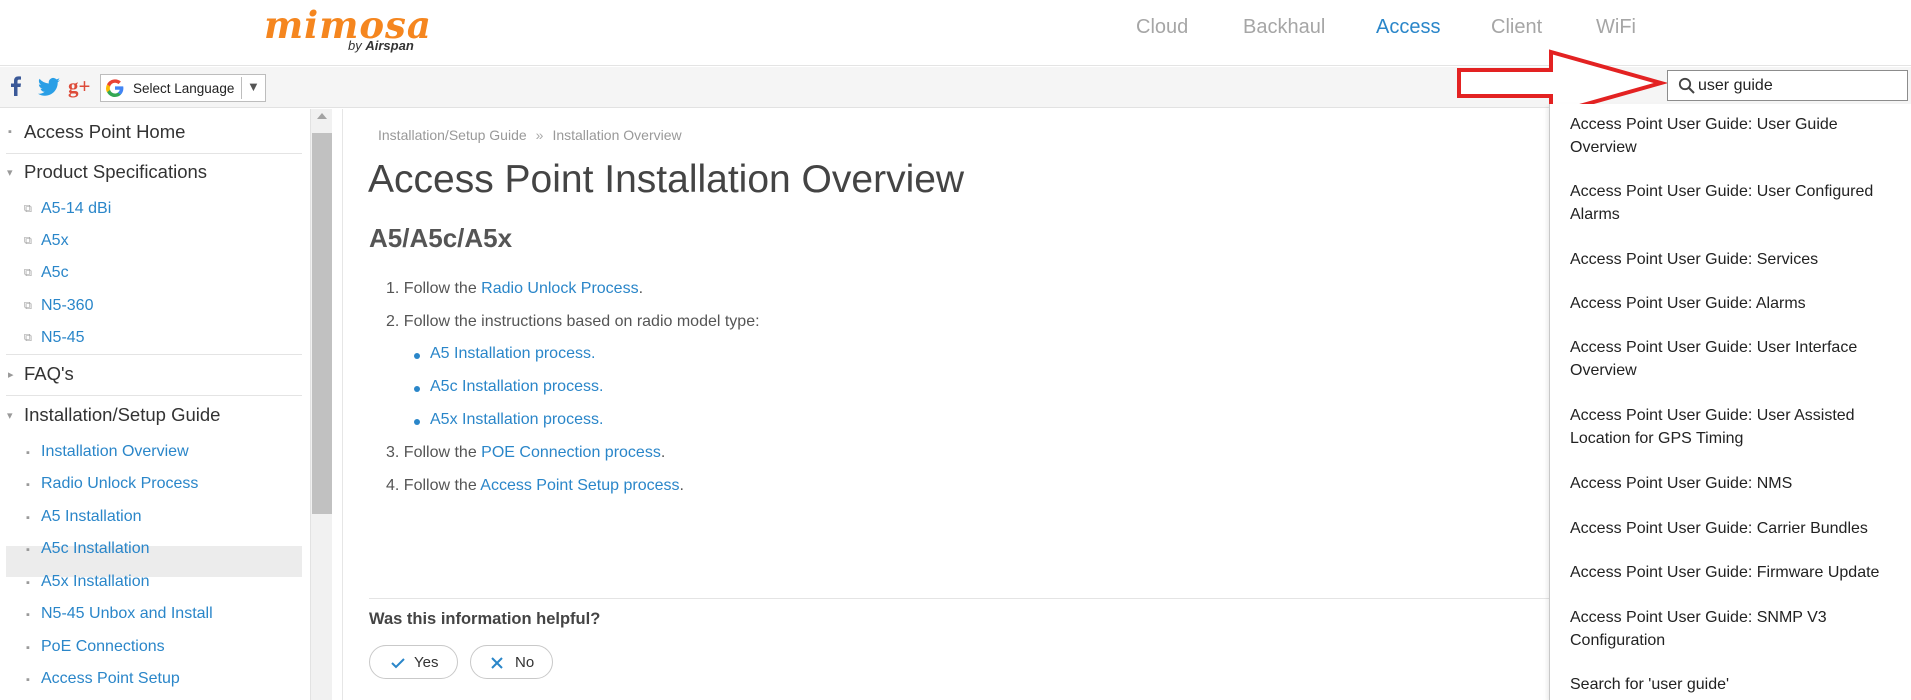  Describe the element at coordinates (1284, 27) in the screenshot. I see `nav-backhaul: Backhaul` at that location.